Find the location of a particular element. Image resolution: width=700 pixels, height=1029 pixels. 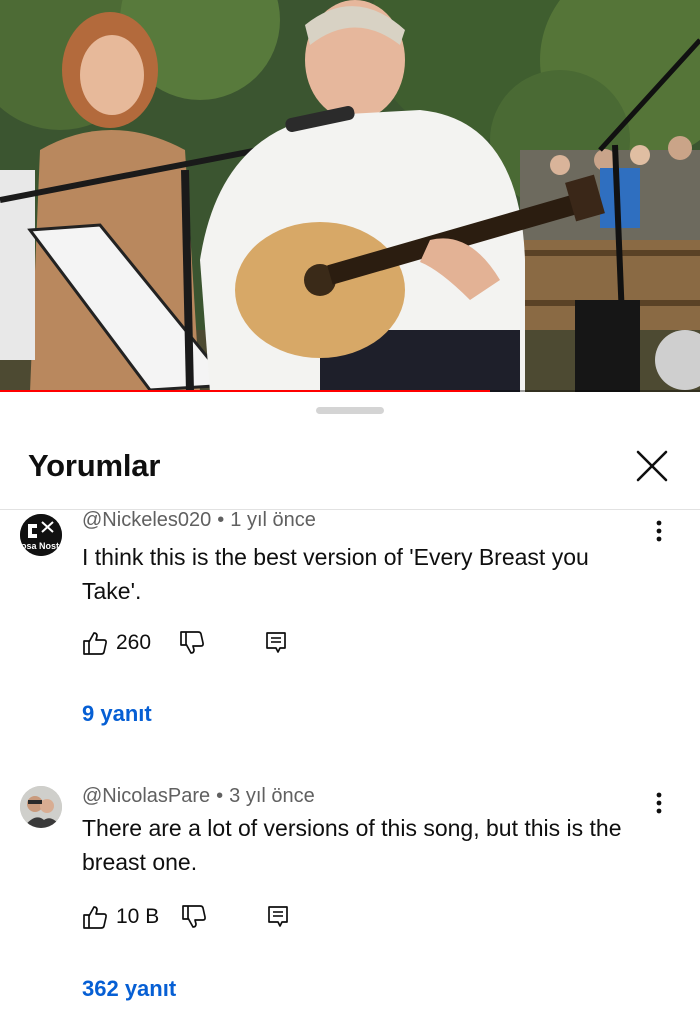

avatar-logo: Cosa Nostra is located at coordinates (41, 535).